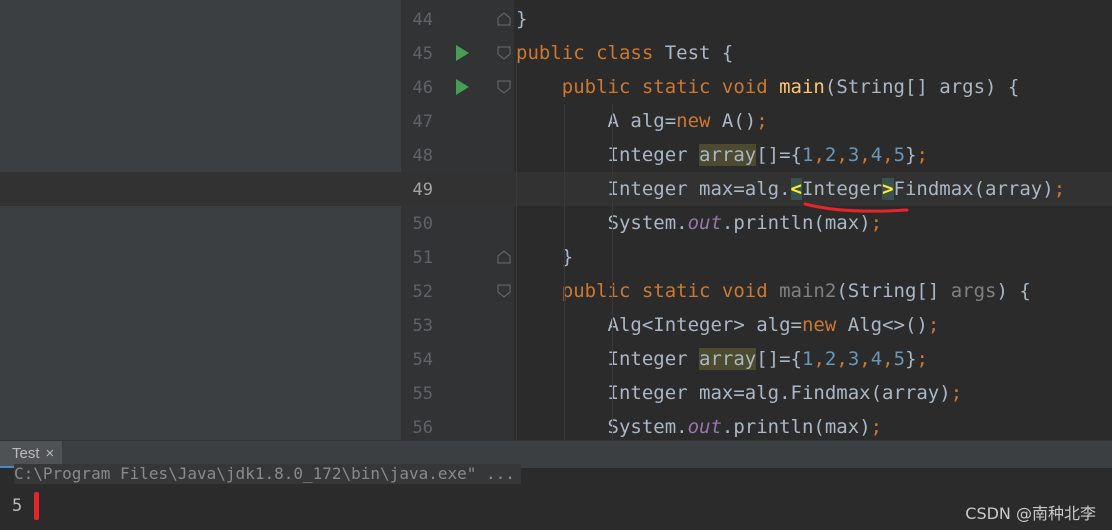 The image size is (1112, 530). What do you see at coordinates (699, 53) in the screenshot?
I see `code-token: Test {` at bounding box center [699, 53].